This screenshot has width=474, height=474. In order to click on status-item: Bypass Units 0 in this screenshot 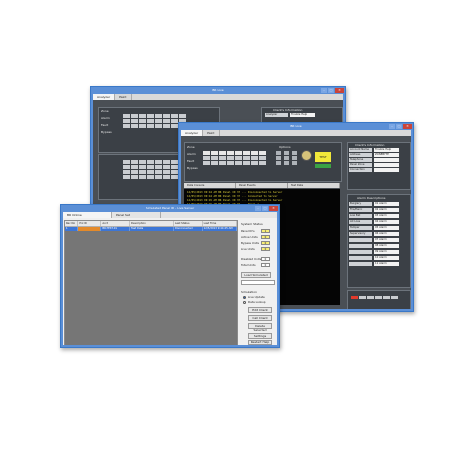, I will do `click(255, 243)`.